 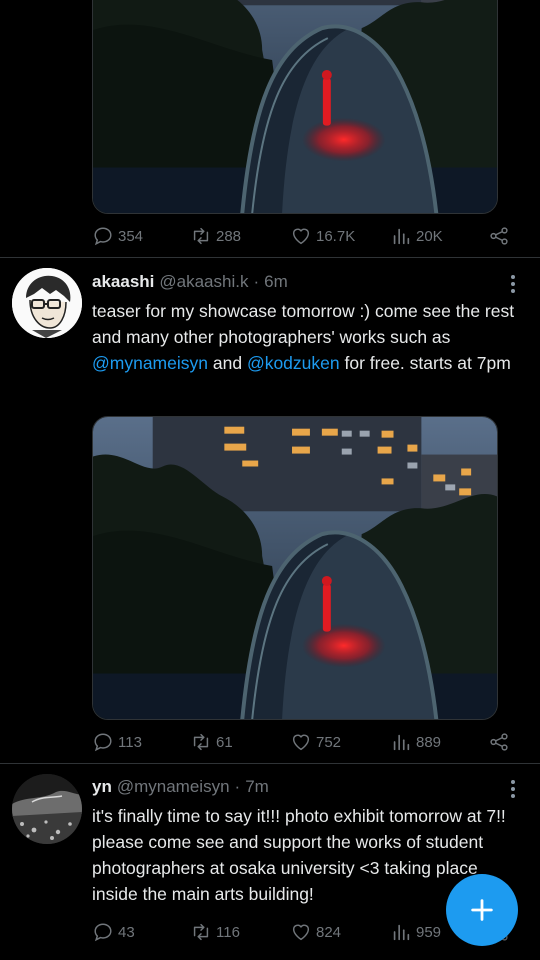 What do you see at coordinates (336, 236) in the screenshot?
I see `like-count: 16.7K` at bounding box center [336, 236].